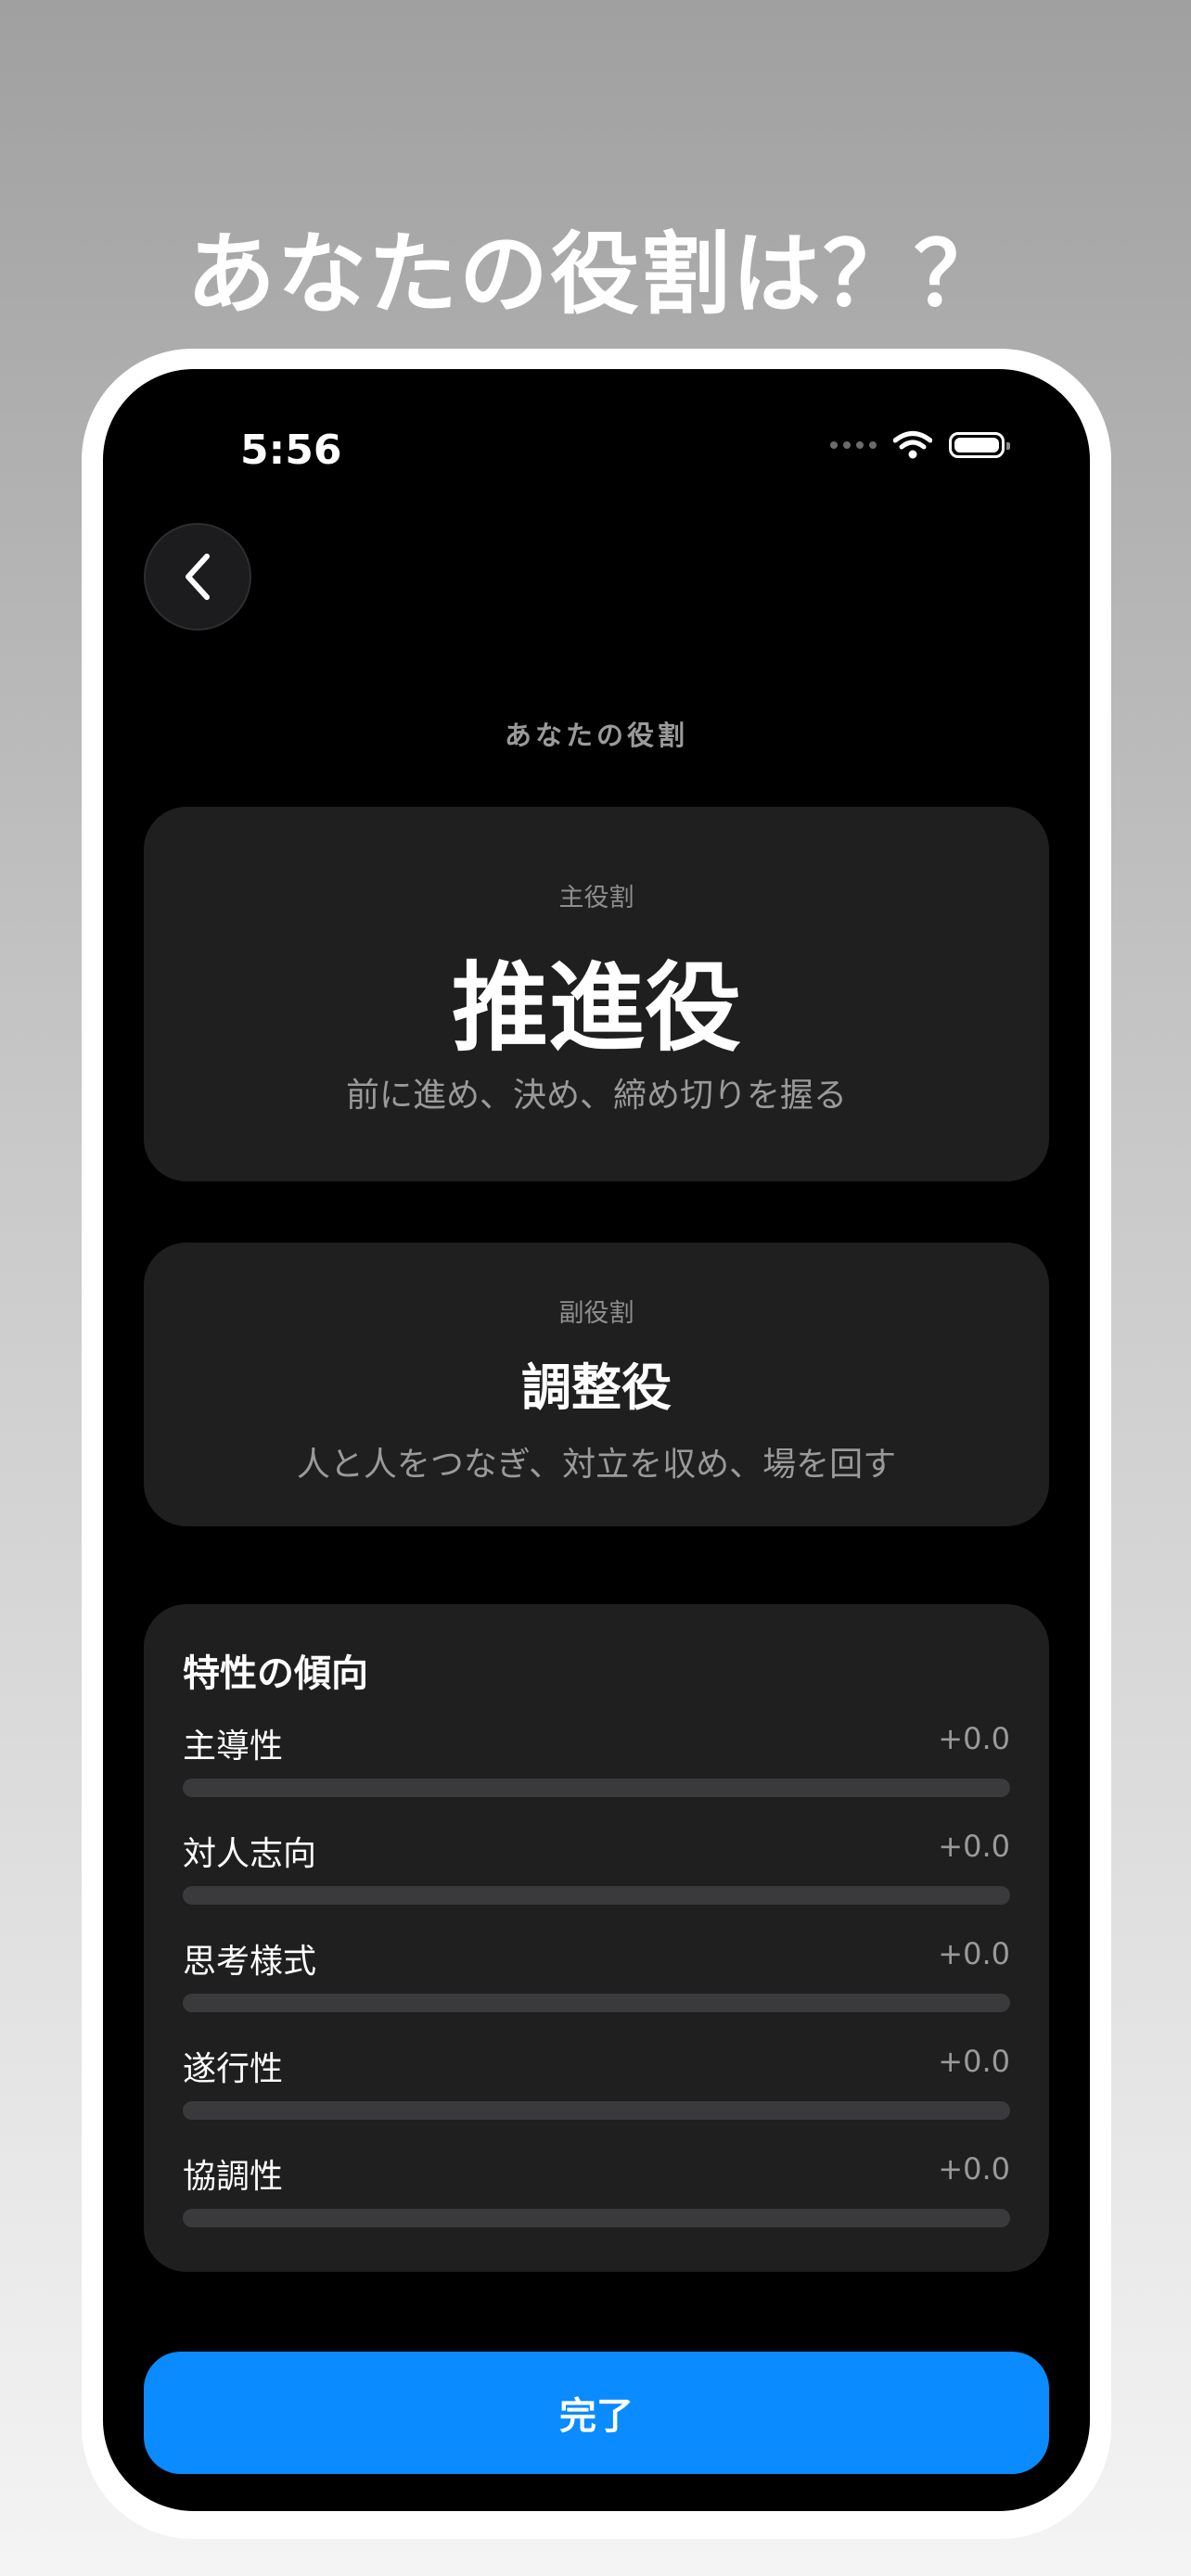 The height and width of the screenshot is (2576, 1191). I want to click on cellular-signal-icon, so click(853, 445).